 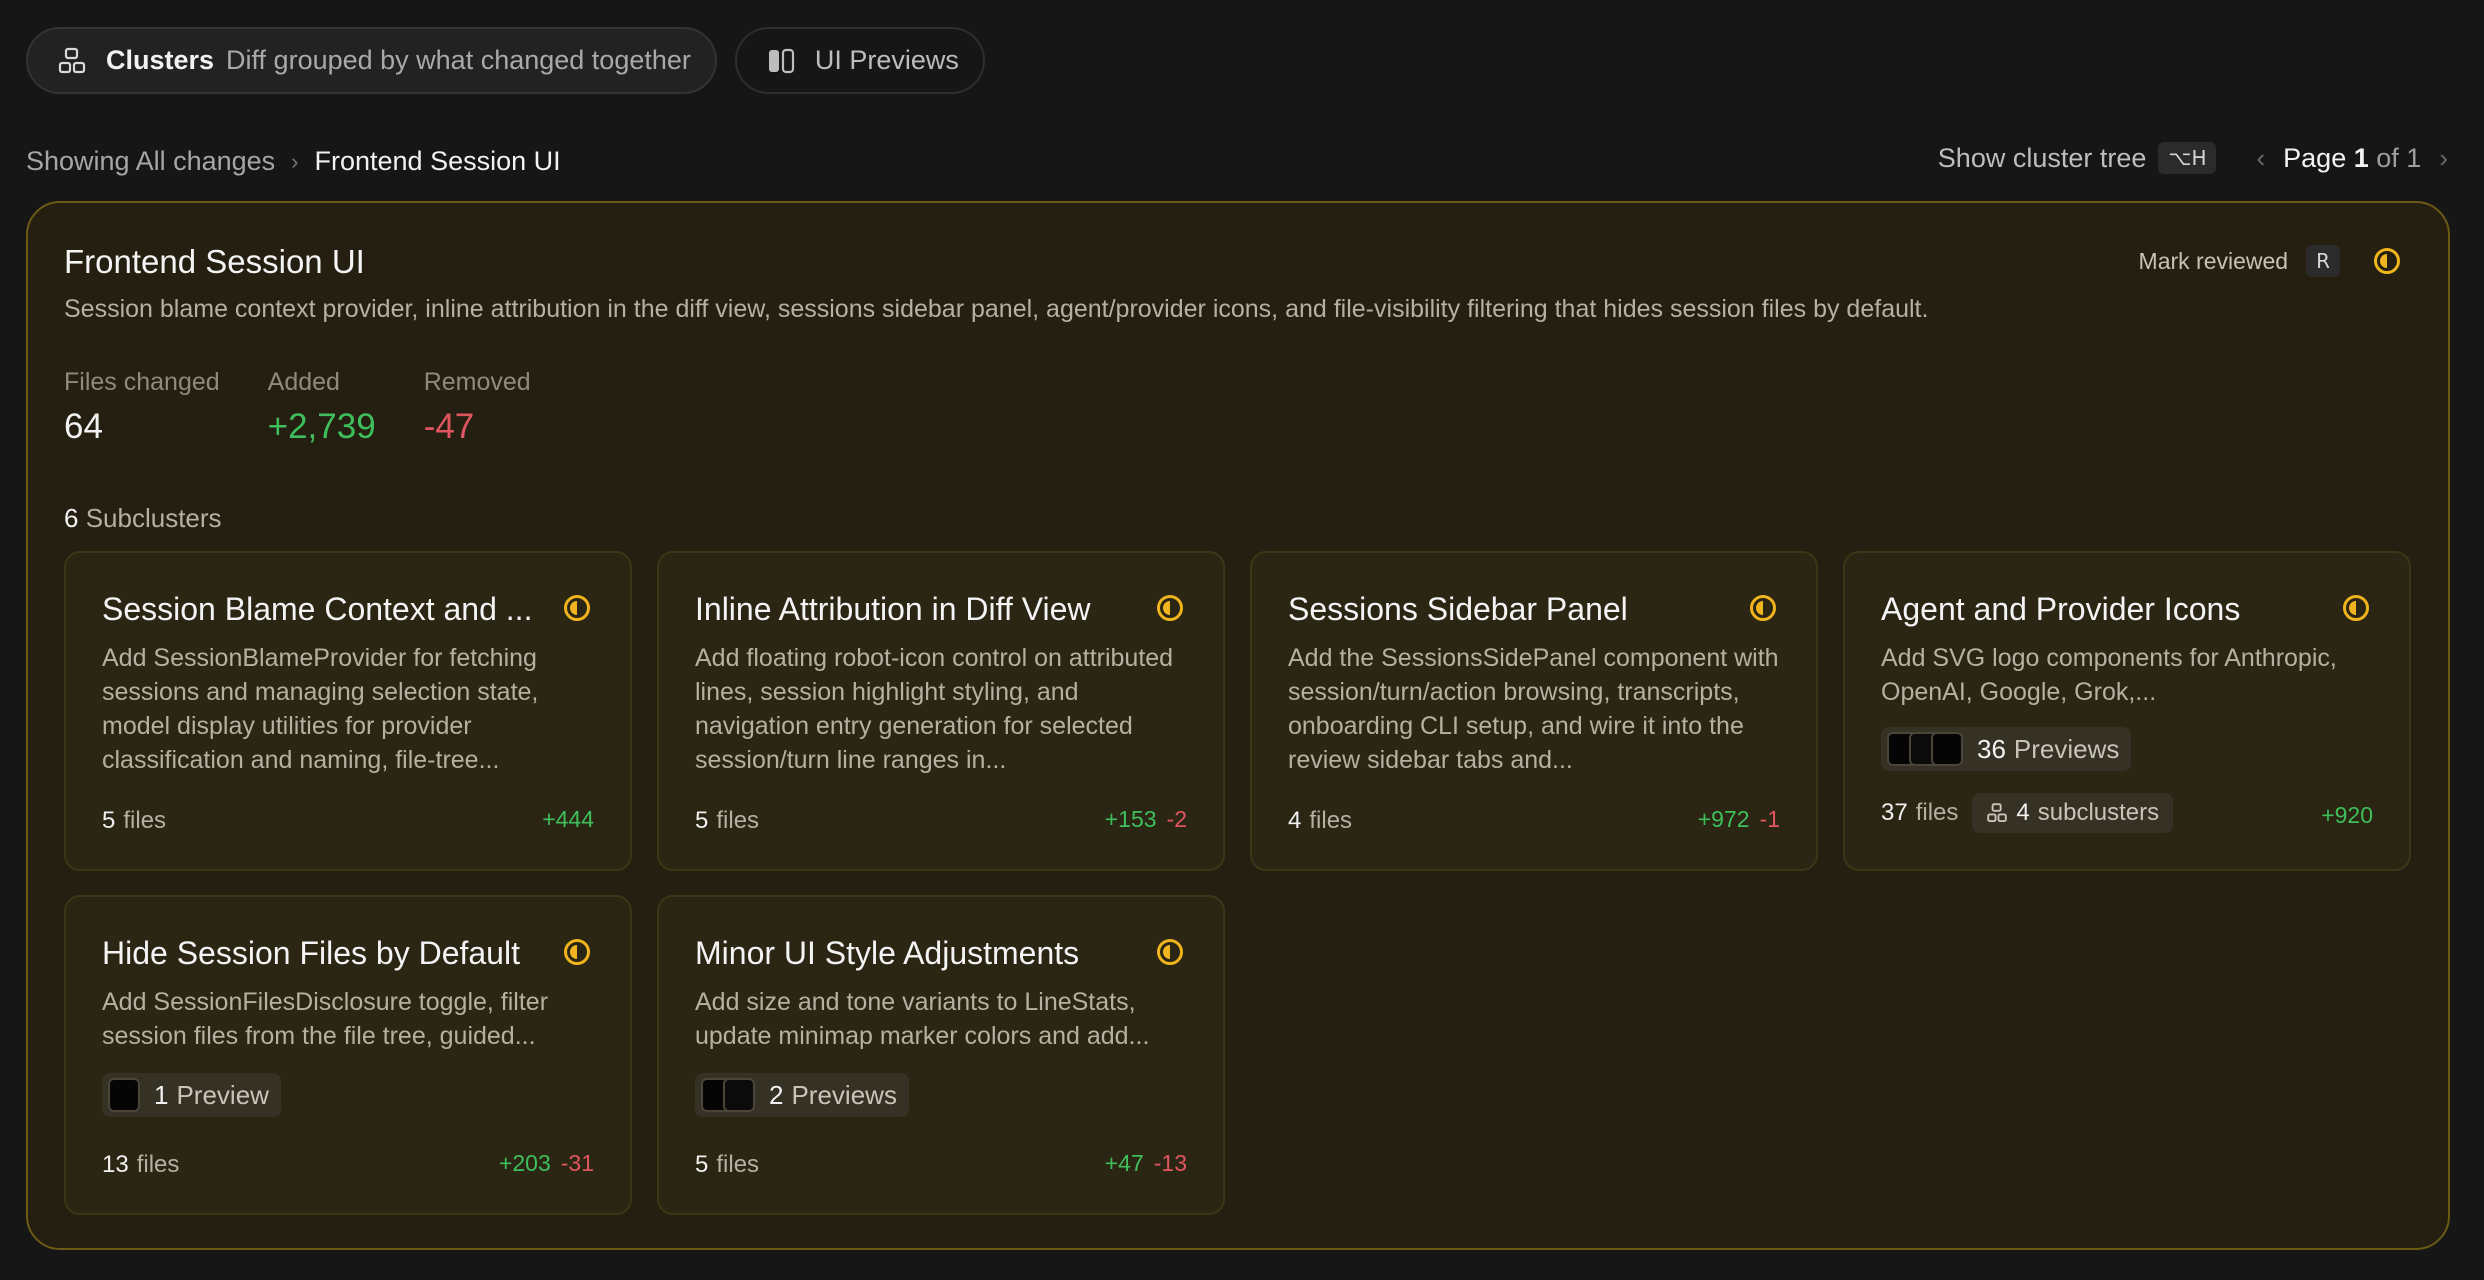 I want to click on previews-chip: 2 Previews, so click(x=802, y=1095).